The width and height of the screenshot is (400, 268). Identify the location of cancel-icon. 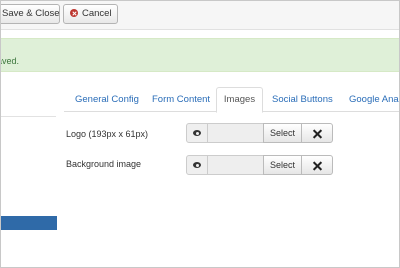
(74, 13).